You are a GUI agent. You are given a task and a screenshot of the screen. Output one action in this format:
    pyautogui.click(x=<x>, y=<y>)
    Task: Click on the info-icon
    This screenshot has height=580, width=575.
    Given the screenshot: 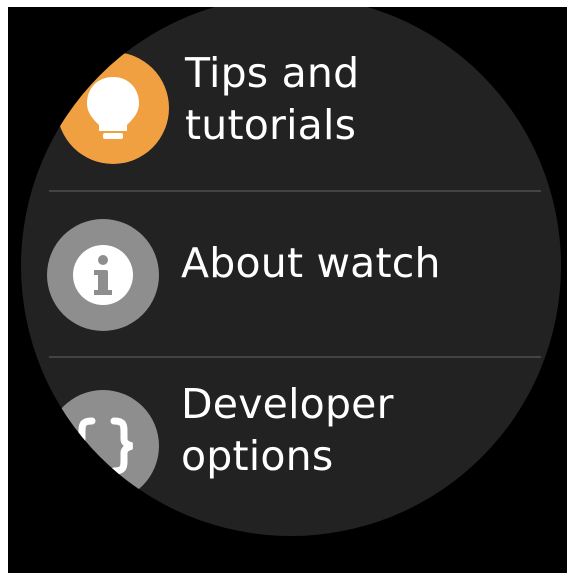 What is the action you would take?
    pyautogui.click(x=103, y=275)
    